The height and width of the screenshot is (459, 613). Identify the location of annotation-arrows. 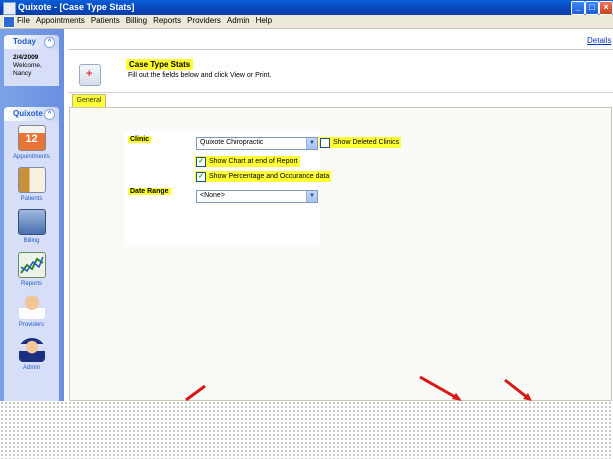
(358, 388).